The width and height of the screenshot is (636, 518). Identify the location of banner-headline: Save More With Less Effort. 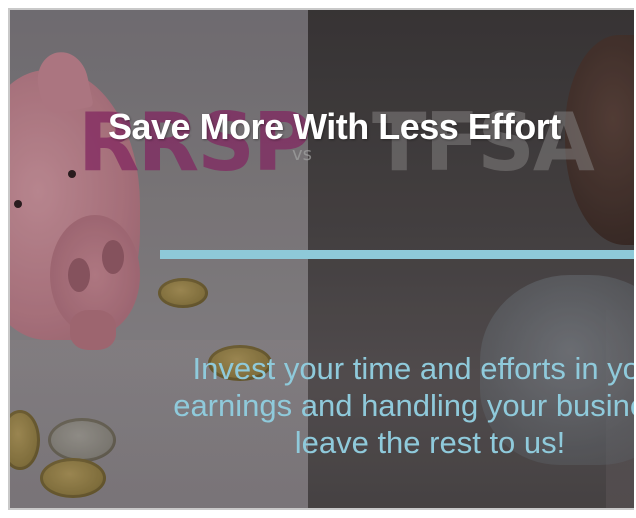
(334, 126).